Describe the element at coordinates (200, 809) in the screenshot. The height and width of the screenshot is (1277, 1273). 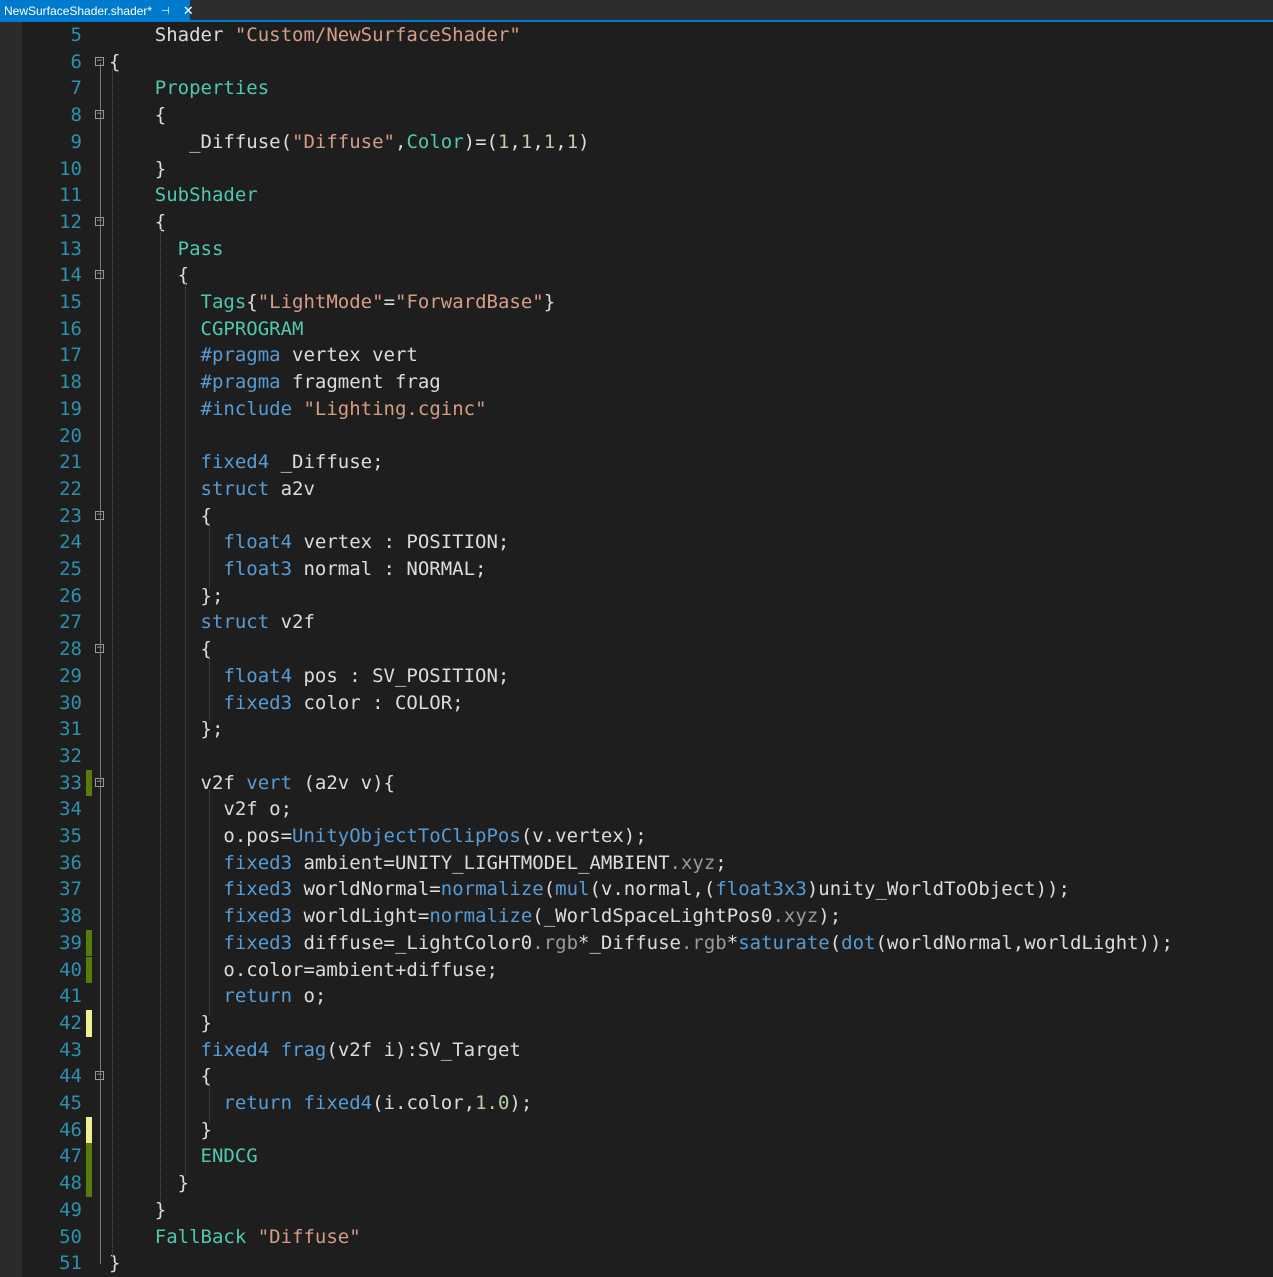
I see `code-text: v2f o;` at that location.